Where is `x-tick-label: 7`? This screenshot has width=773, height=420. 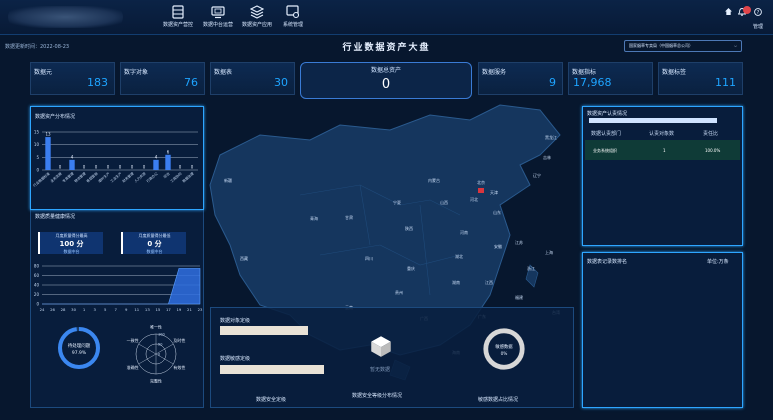
x-tick-label: 7 is located at coordinates (116, 309).